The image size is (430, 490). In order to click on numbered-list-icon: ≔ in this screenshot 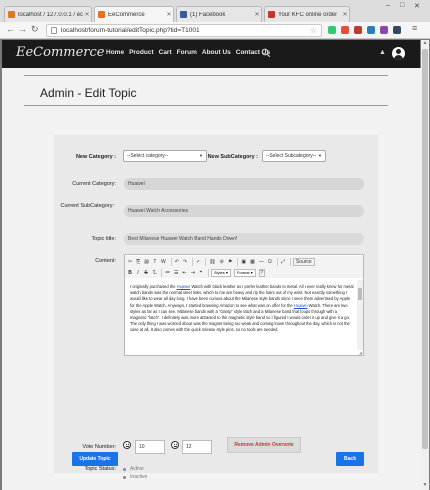, I will do `click(167, 273)`.